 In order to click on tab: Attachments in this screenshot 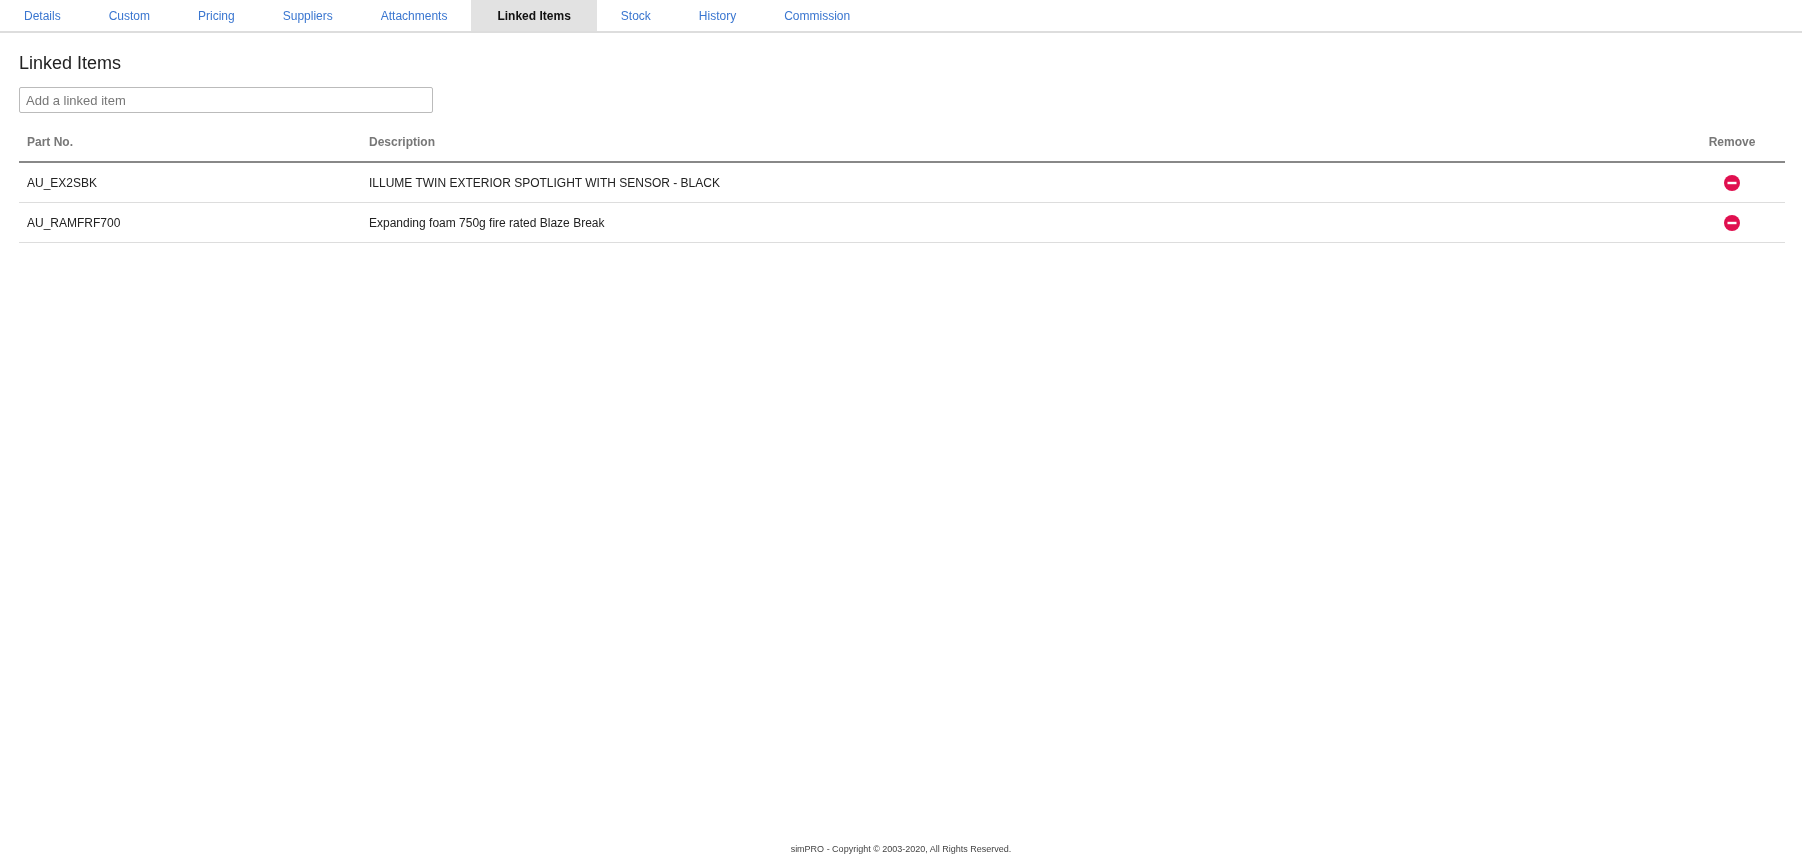, I will do `click(414, 15)`.